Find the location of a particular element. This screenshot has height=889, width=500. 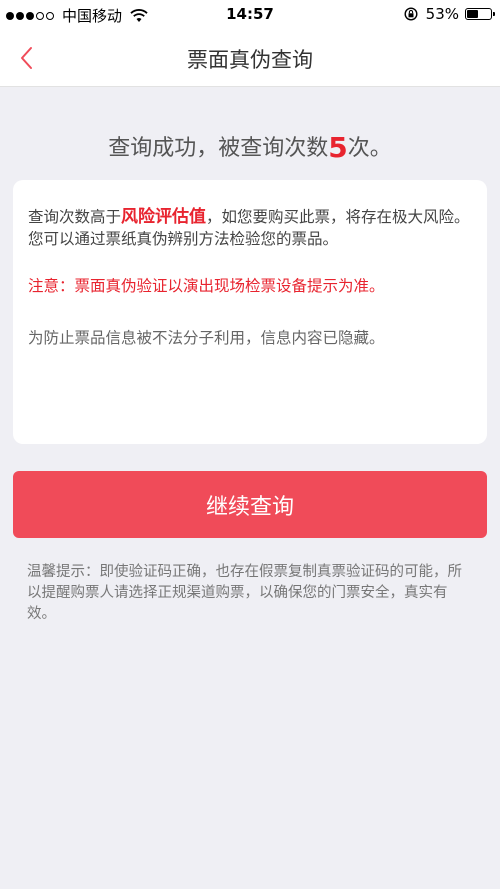

info-hidden-note: 为防止票品信息被不法分子利用，信息内容已隐藏。 is located at coordinates (206, 338).